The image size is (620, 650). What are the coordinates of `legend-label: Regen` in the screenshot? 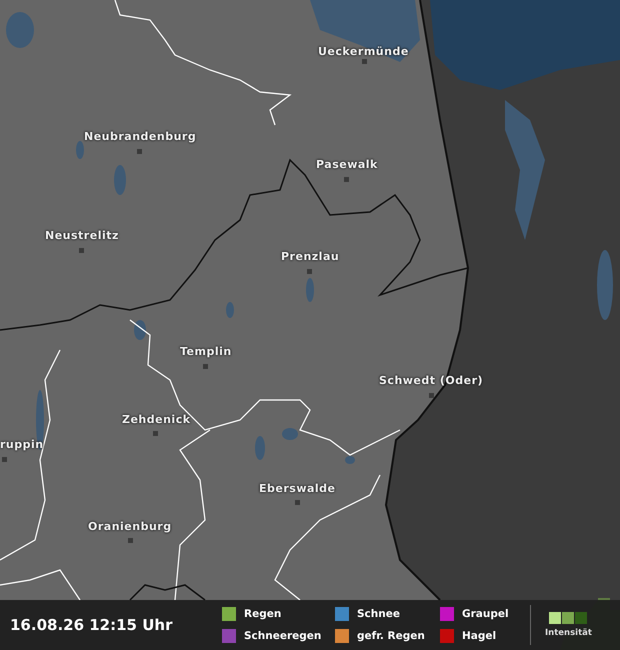 It's located at (263, 614).